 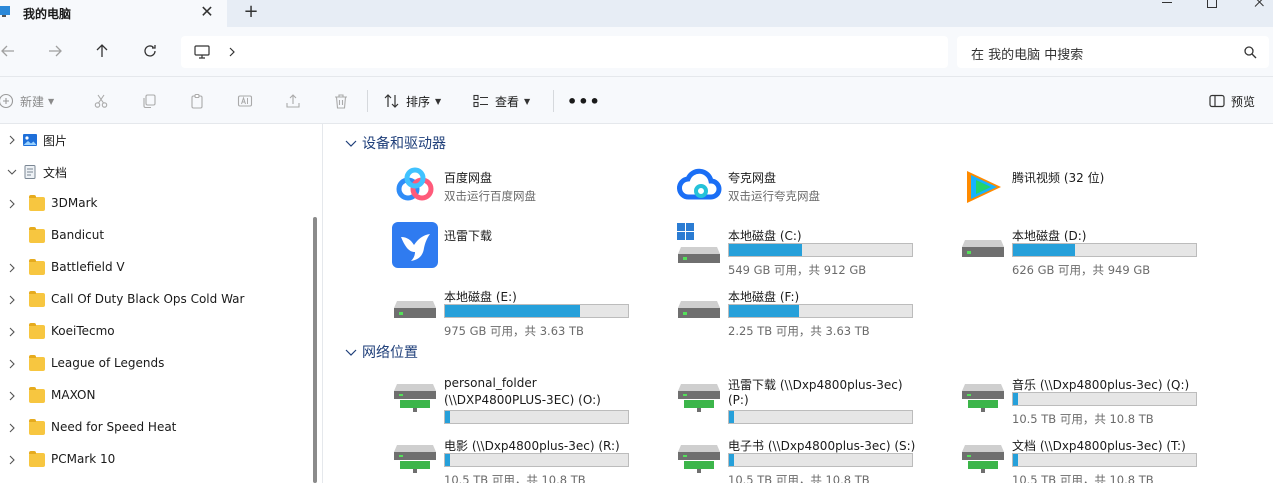 What do you see at coordinates (490, 196) in the screenshot?
I see `item-description: 双击运行百度网盘` at bounding box center [490, 196].